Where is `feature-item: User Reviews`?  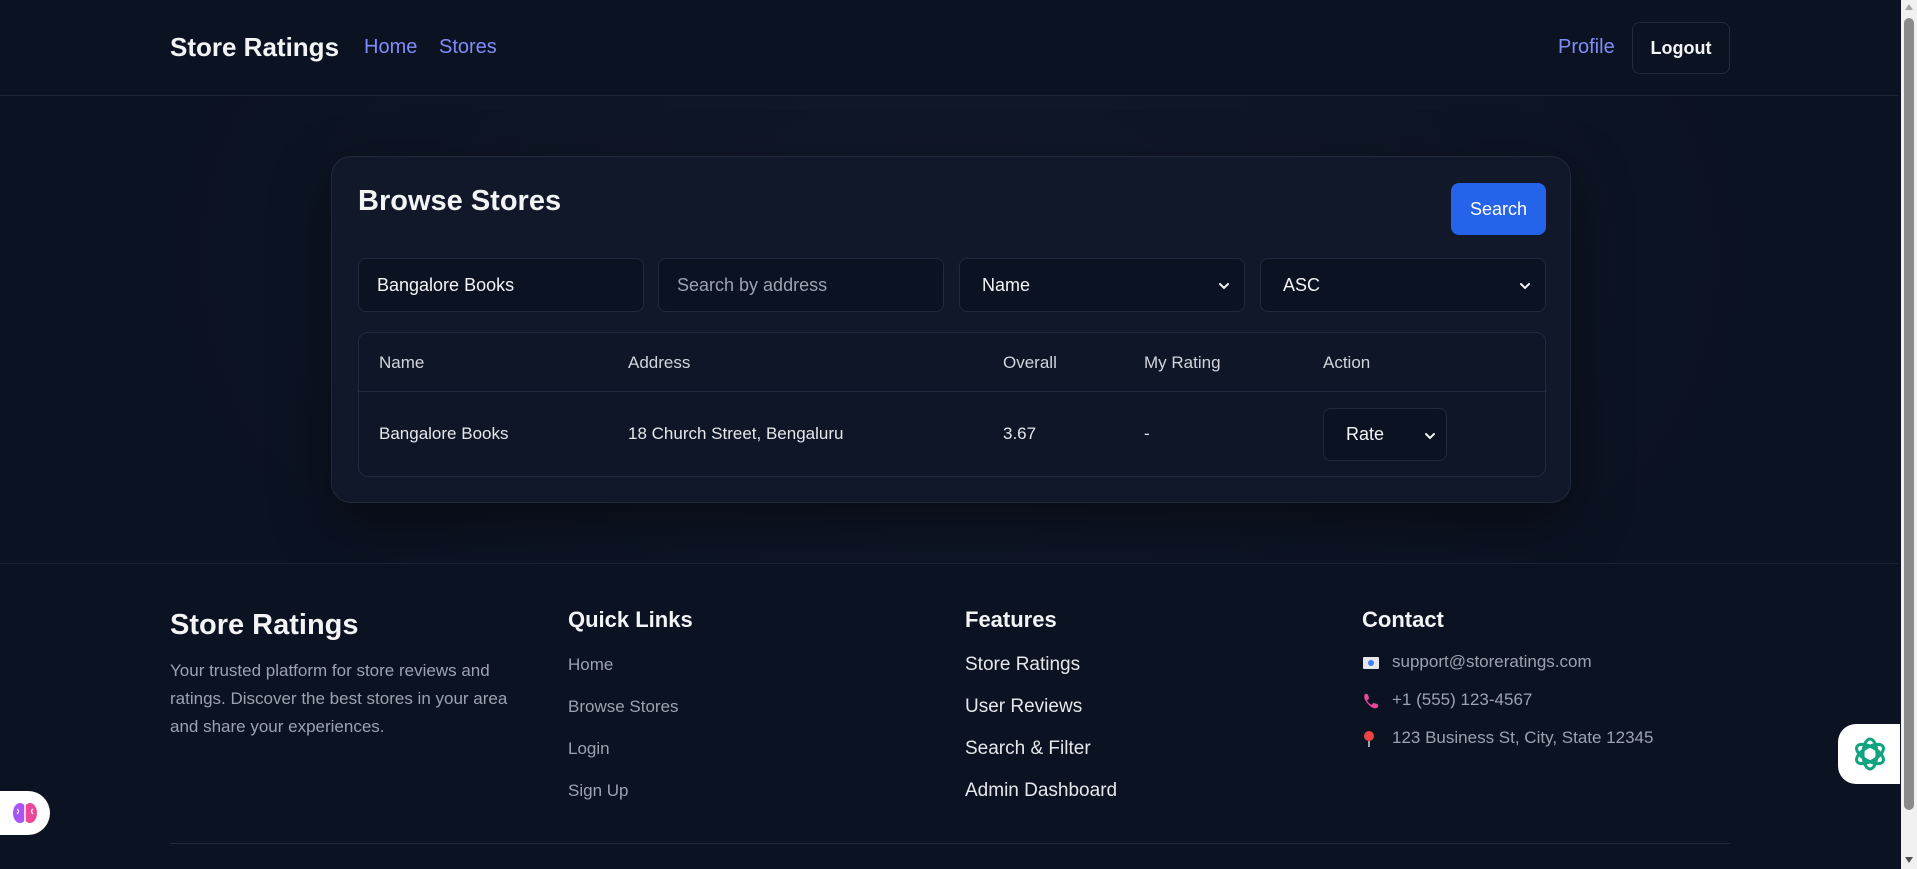 feature-item: User Reviews is located at coordinates (1024, 706).